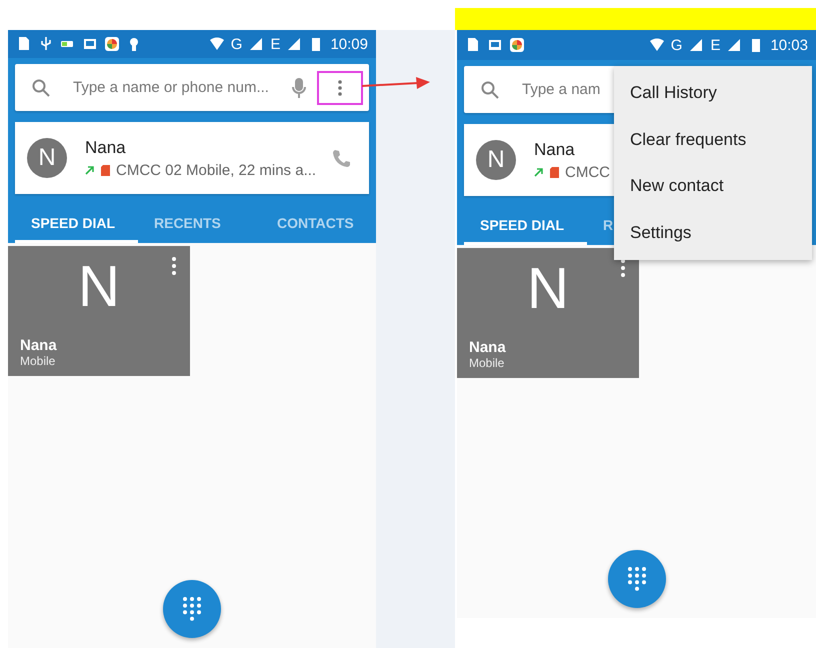 The image size is (816, 648). Describe the element at coordinates (789, 45) in the screenshot. I see `status-time: 10:03` at that location.